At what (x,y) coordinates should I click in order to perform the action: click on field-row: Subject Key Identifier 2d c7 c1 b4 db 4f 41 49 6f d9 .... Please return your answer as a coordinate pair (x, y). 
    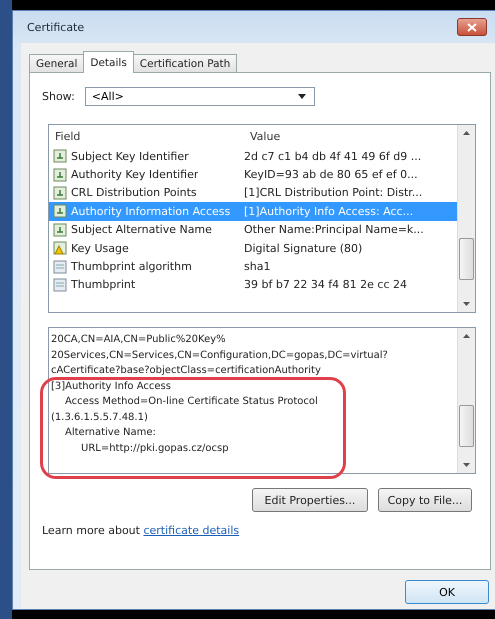
    Looking at the image, I should click on (253, 156).